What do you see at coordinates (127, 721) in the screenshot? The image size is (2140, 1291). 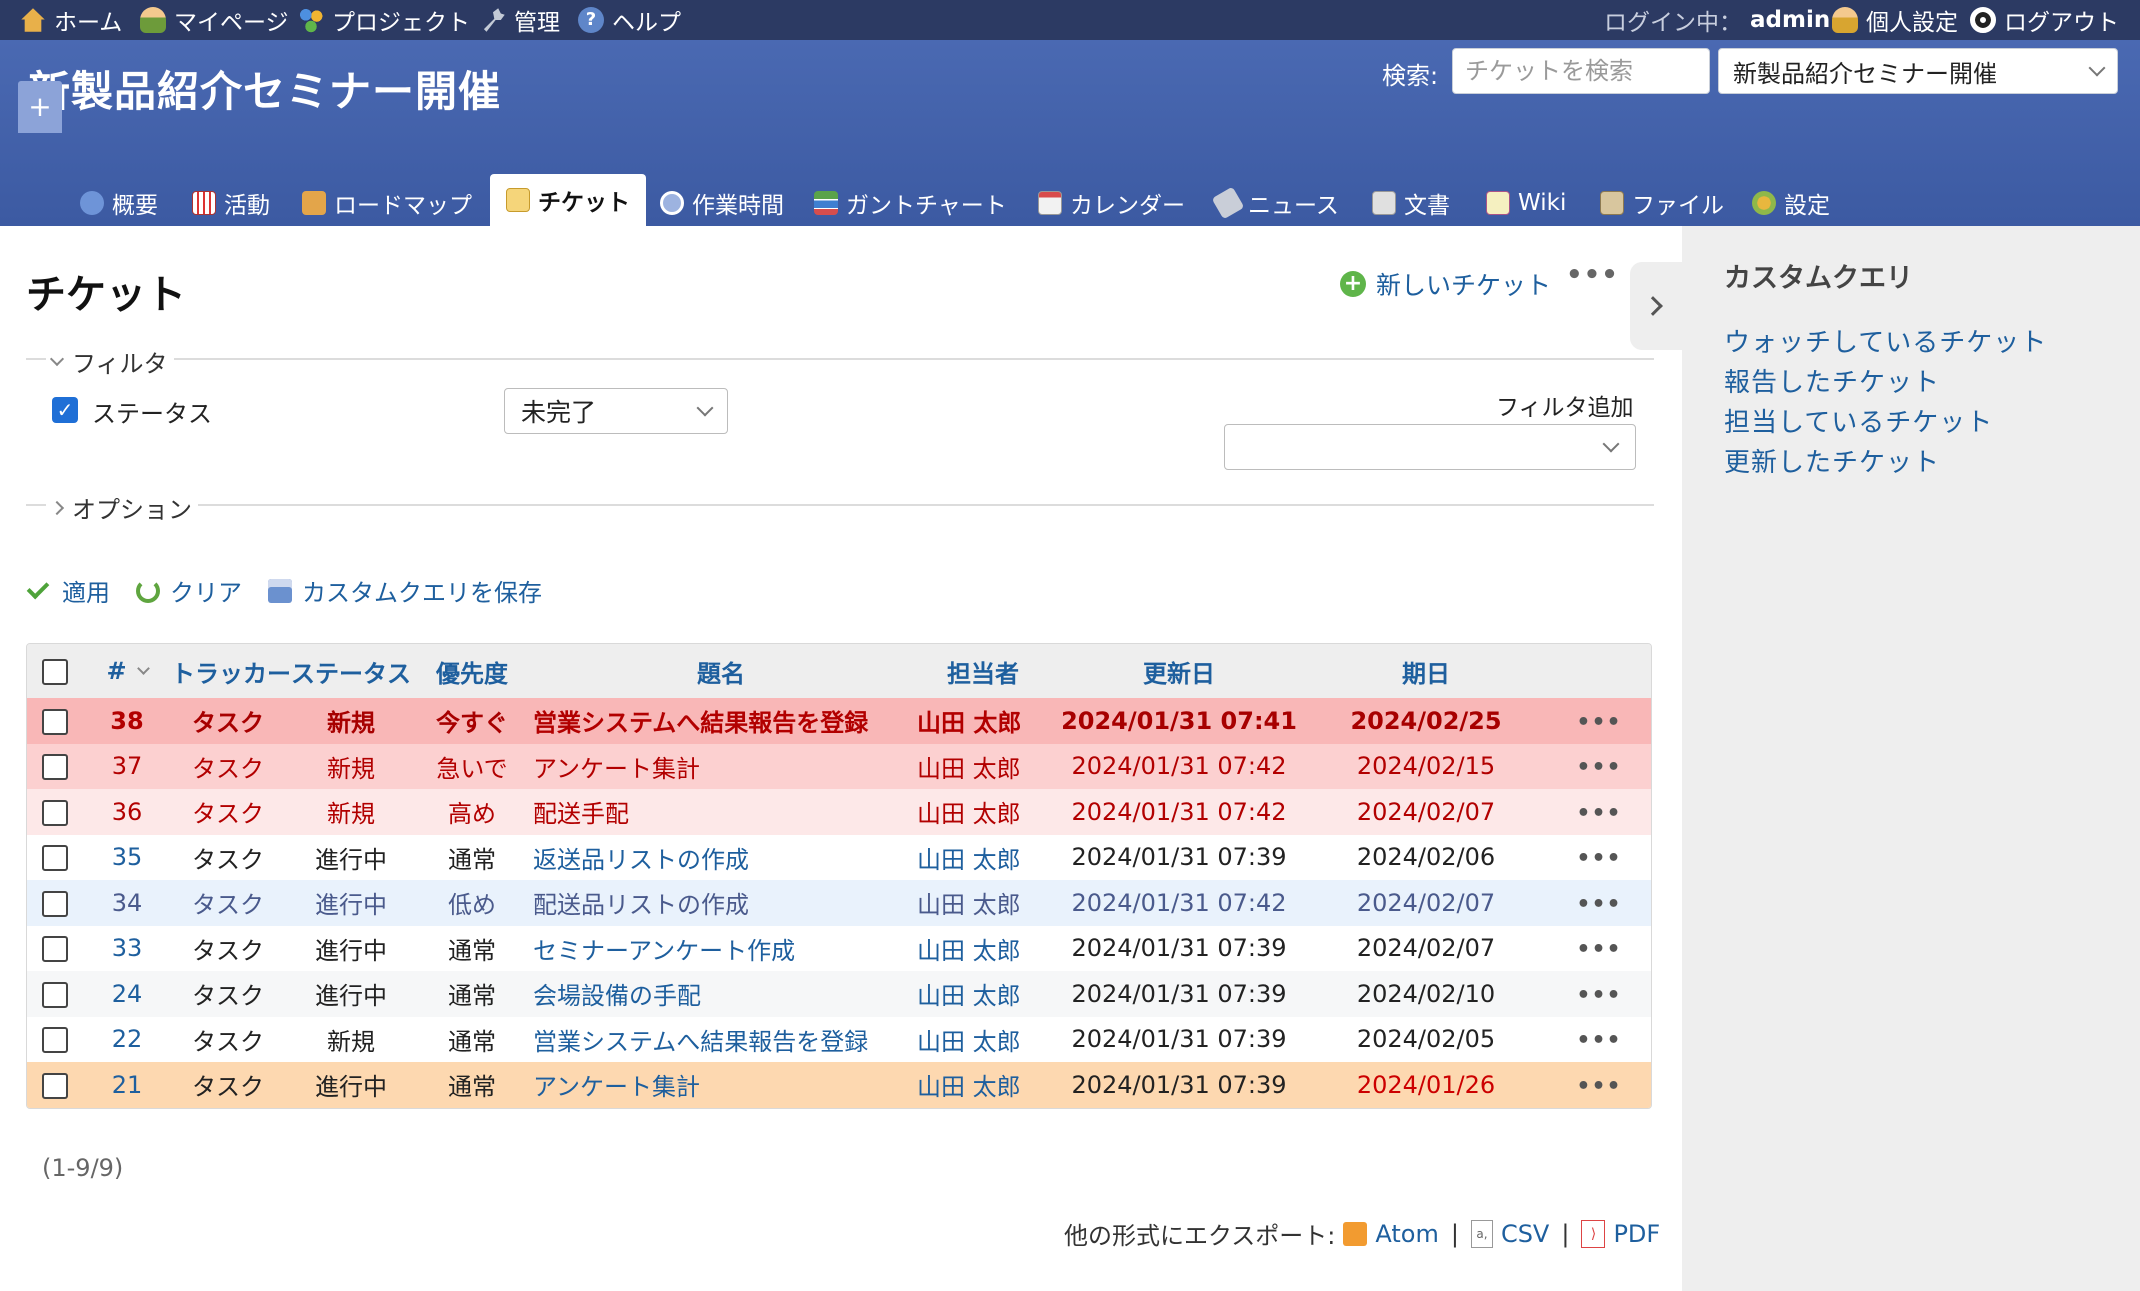 I see `issue-id-link: 38` at bounding box center [127, 721].